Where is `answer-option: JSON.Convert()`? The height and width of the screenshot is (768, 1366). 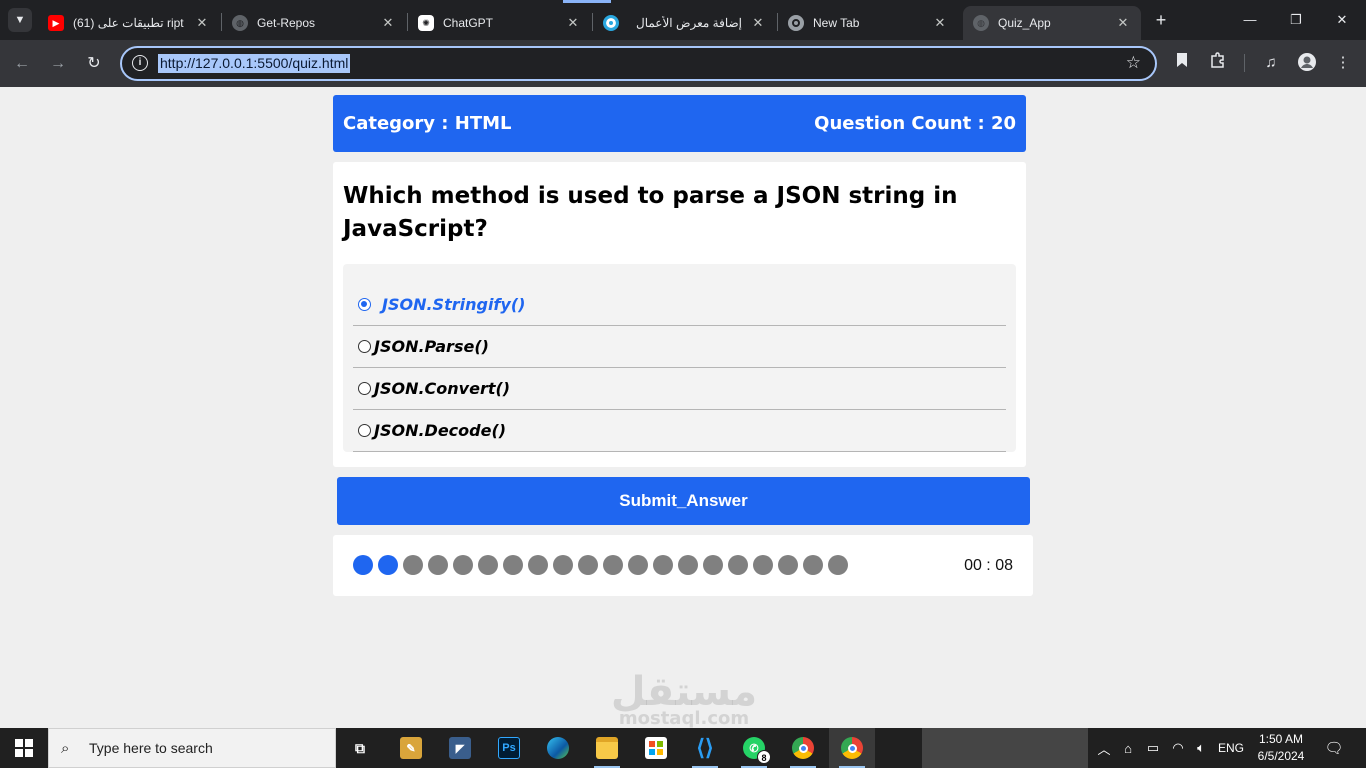
answer-option: JSON.Convert() is located at coordinates (679, 389).